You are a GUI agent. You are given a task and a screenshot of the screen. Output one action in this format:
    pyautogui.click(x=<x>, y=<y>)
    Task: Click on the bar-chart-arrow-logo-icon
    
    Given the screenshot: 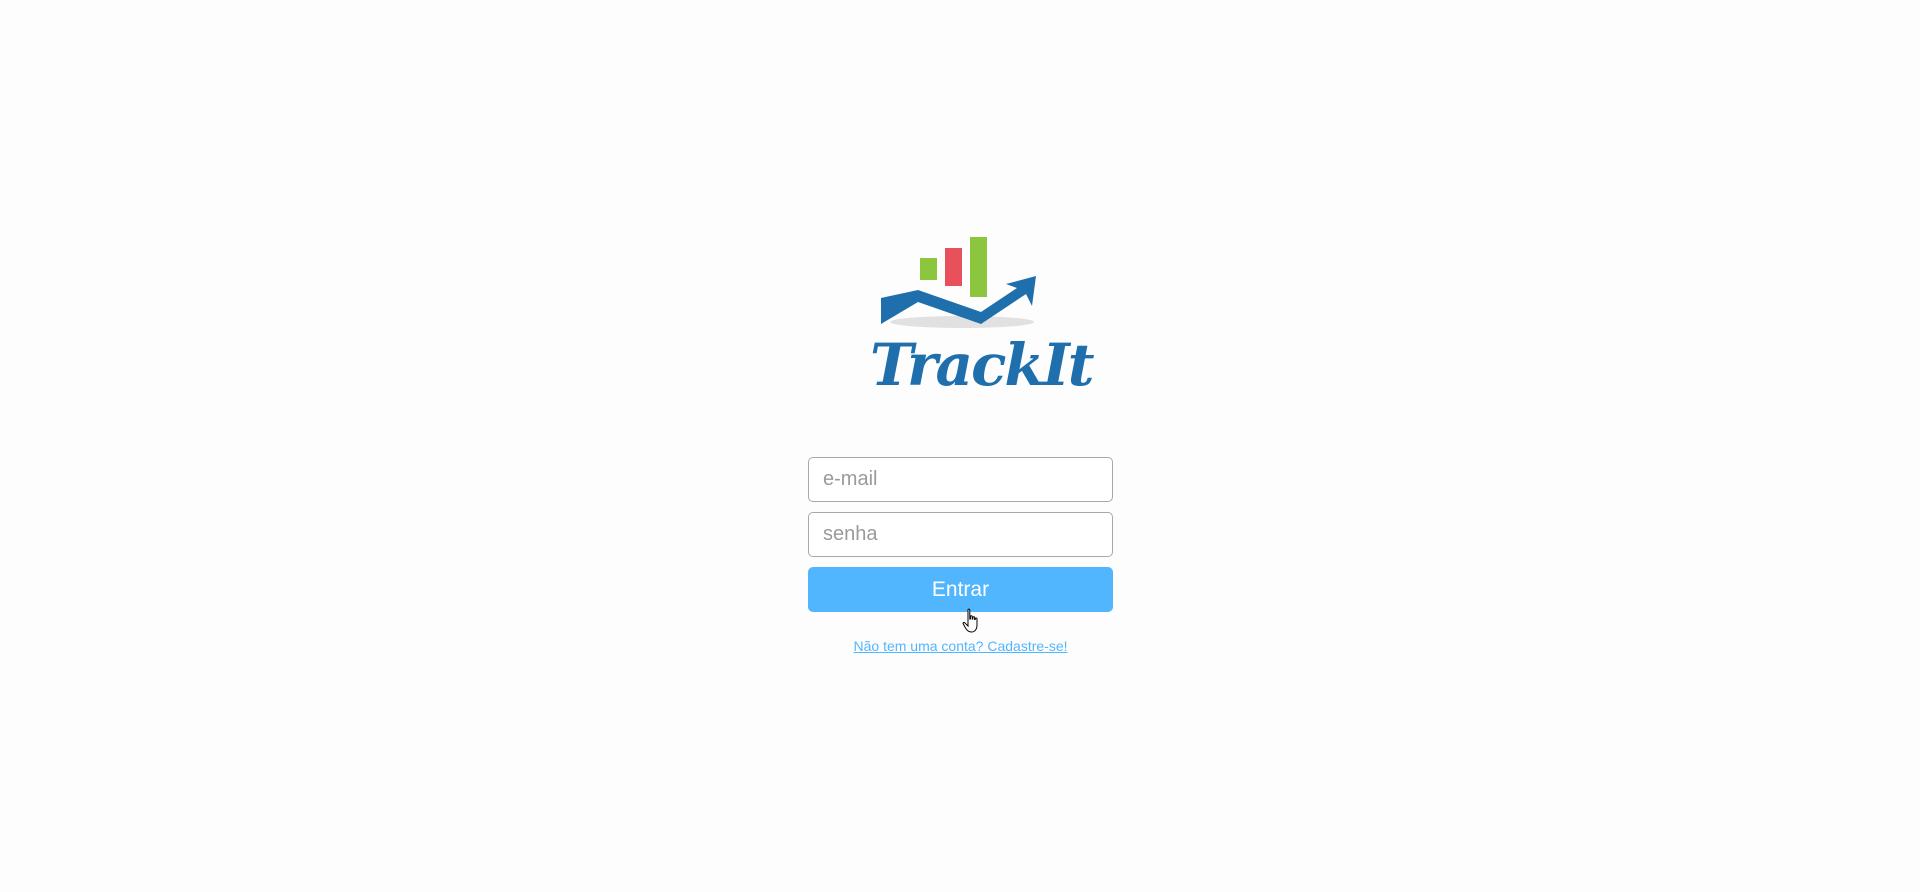 What is the action you would take?
    pyautogui.click(x=958, y=282)
    